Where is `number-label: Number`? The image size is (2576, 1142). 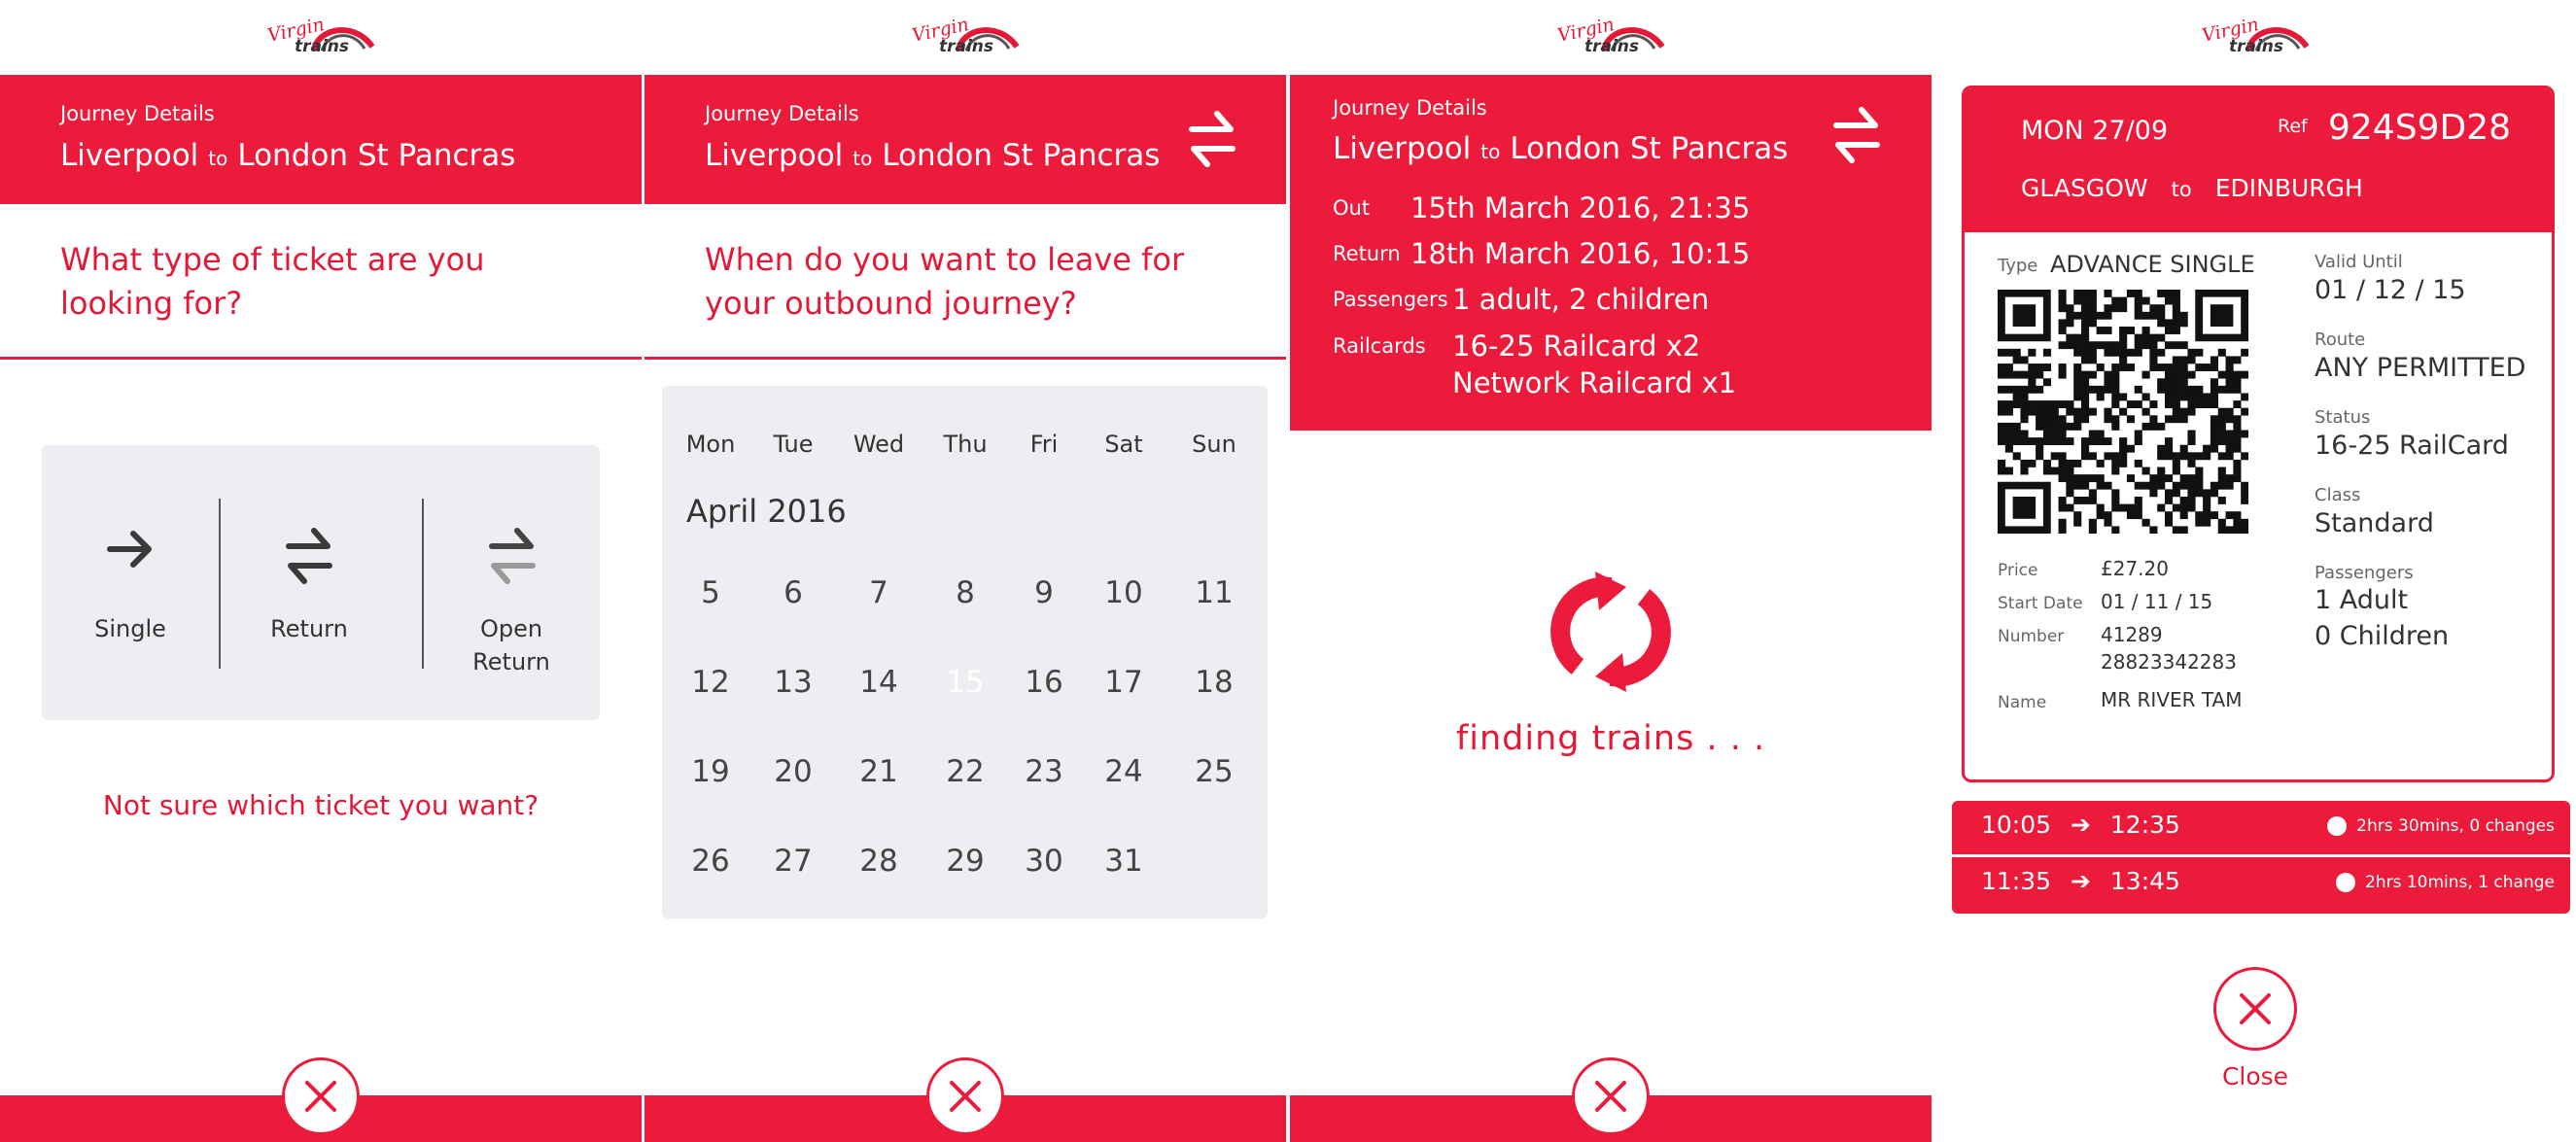
number-label: Number is located at coordinates (2032, 636).